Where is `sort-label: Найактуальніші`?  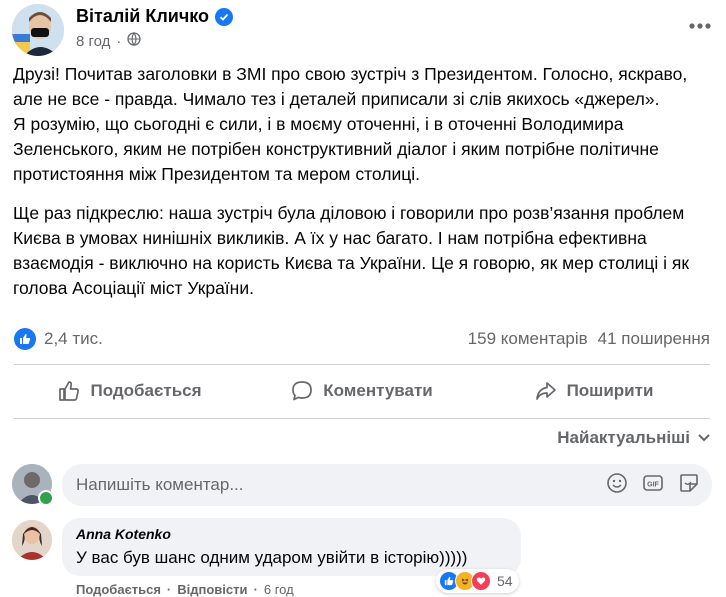 sort-label: Найактуальніші is located at coordinates (623, 437).